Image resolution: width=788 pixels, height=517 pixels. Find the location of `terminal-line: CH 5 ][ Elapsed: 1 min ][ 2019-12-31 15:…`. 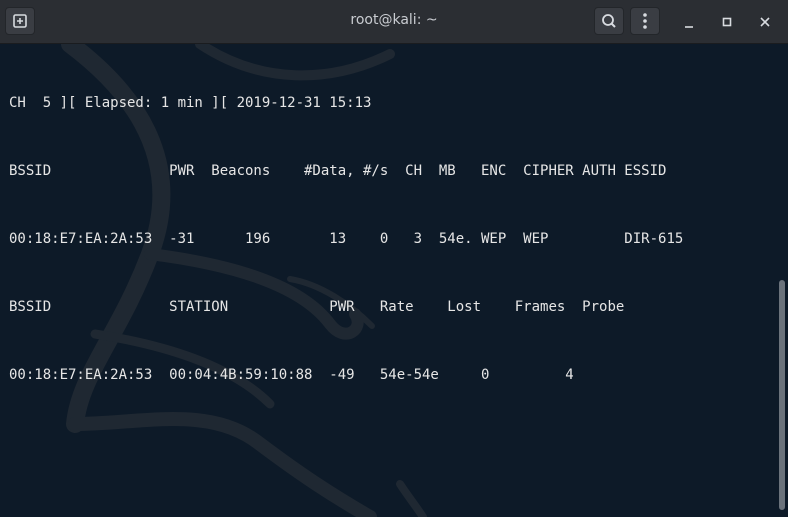

terminal-line: CH 5 ][ Elapsed: 1 min ][ 2019-12-31 15:… is located at coordinates (190, 103).